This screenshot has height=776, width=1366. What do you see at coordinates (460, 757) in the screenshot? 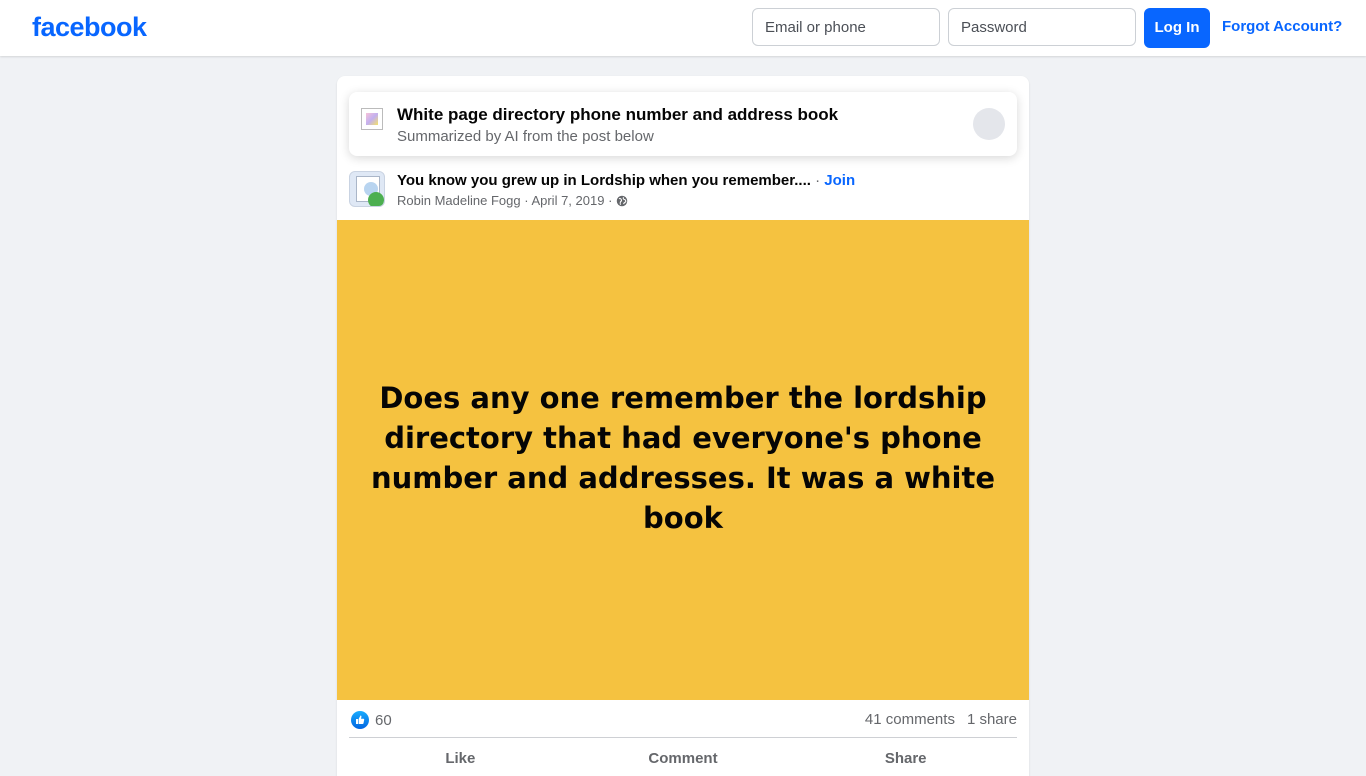
I see `like-button: Like` at bounding box center [460, 757].